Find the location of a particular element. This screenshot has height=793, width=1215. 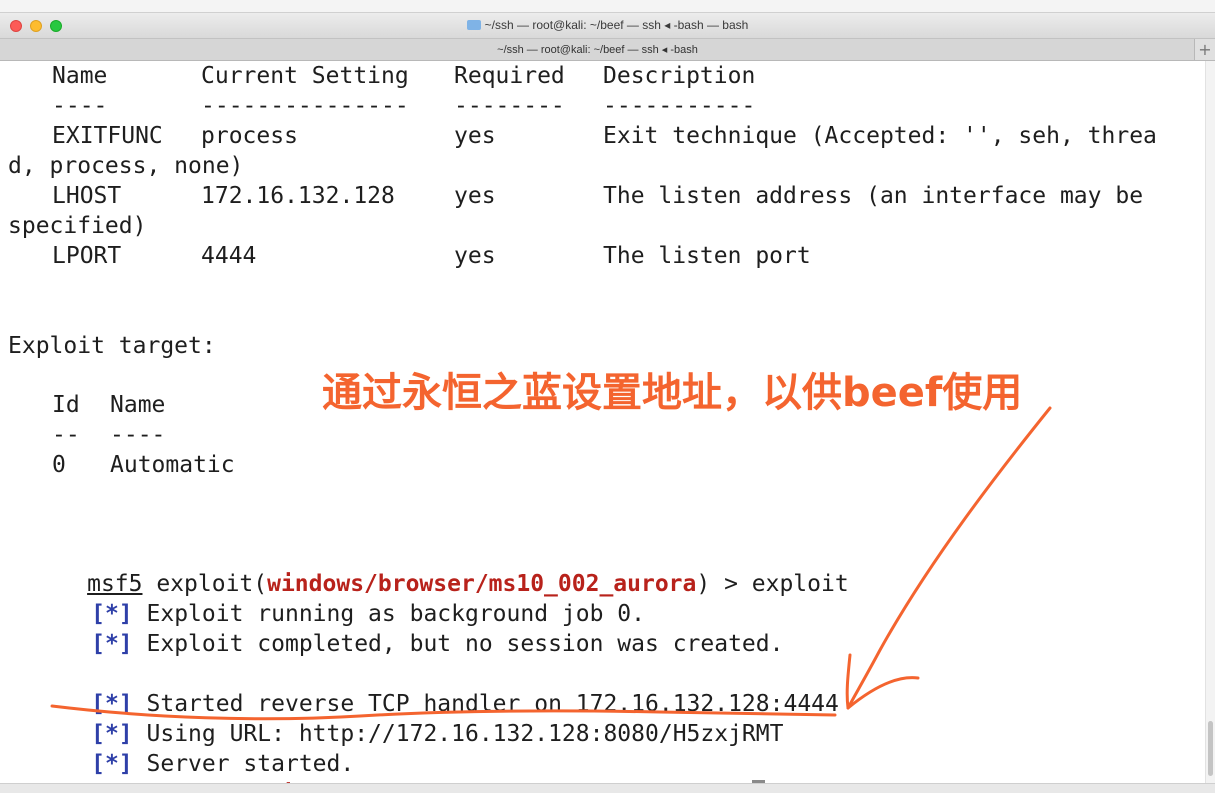

col-header-name: Name is located at coordinates (80, 76).